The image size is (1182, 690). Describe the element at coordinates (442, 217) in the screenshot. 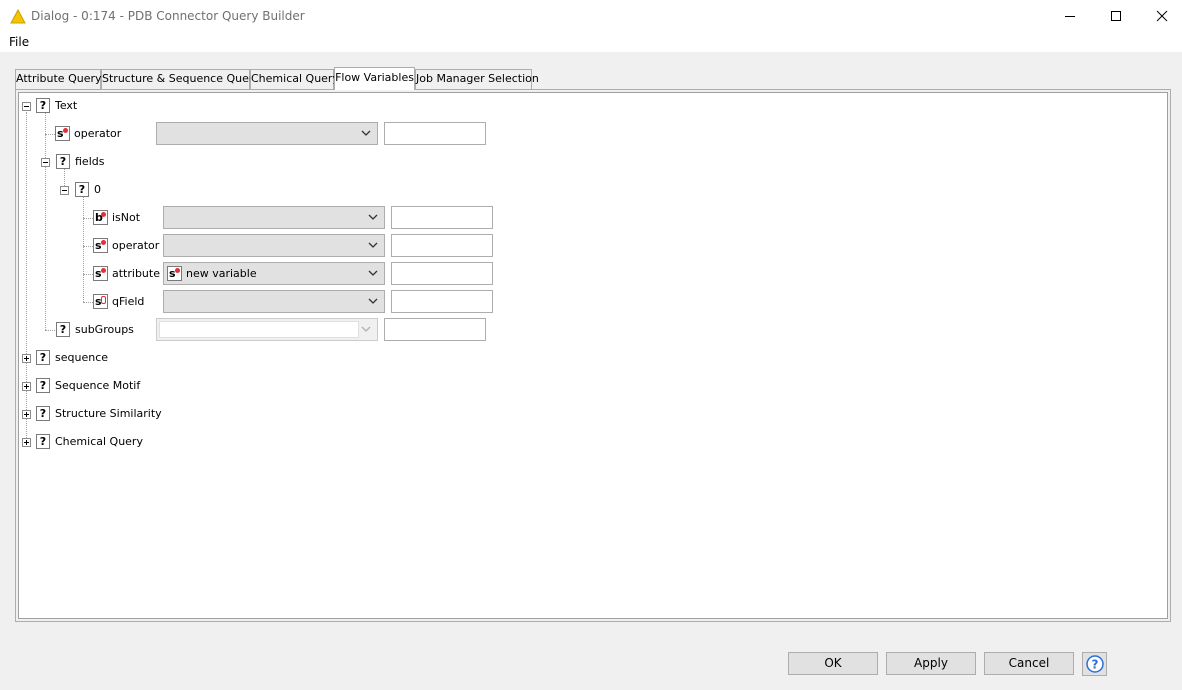

I see `isnot-variable-name-field` at that location.